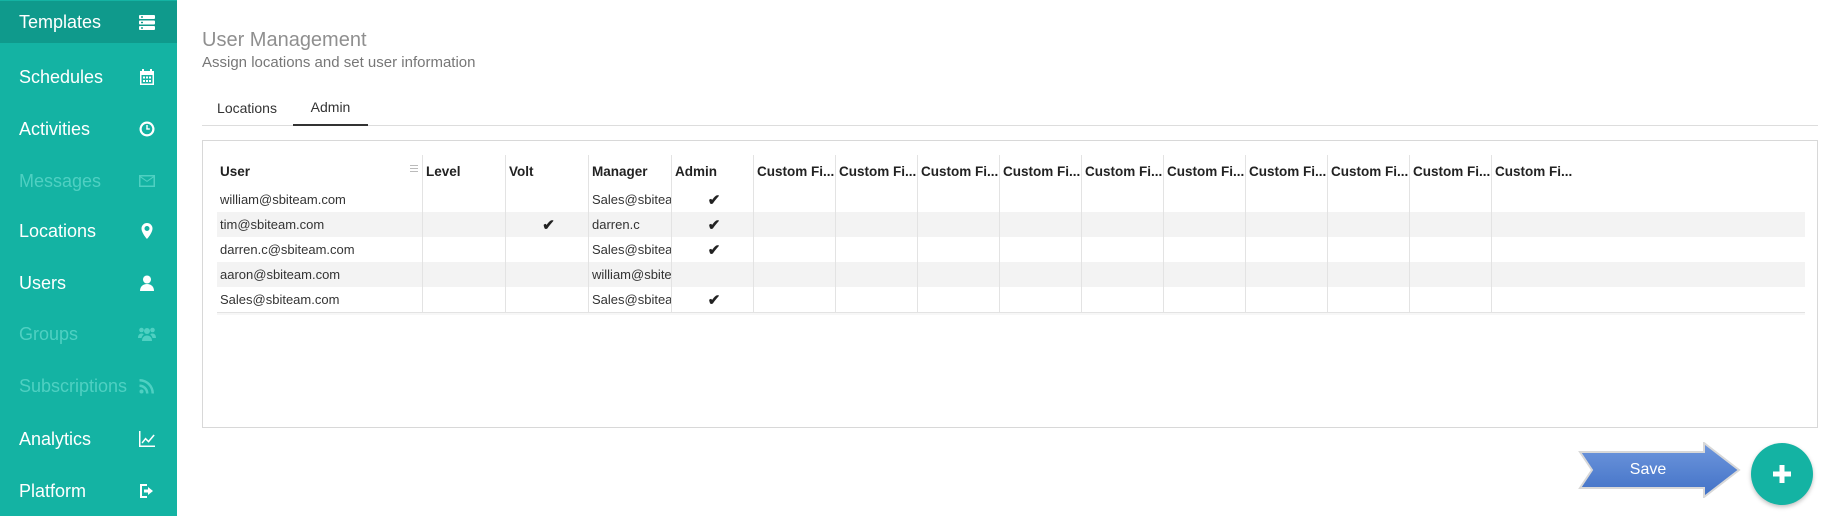  What do you see at coordinates (630, 224) in the screenshot?
I see `cell-manager: darren.c` at bounding box center [630, 224].